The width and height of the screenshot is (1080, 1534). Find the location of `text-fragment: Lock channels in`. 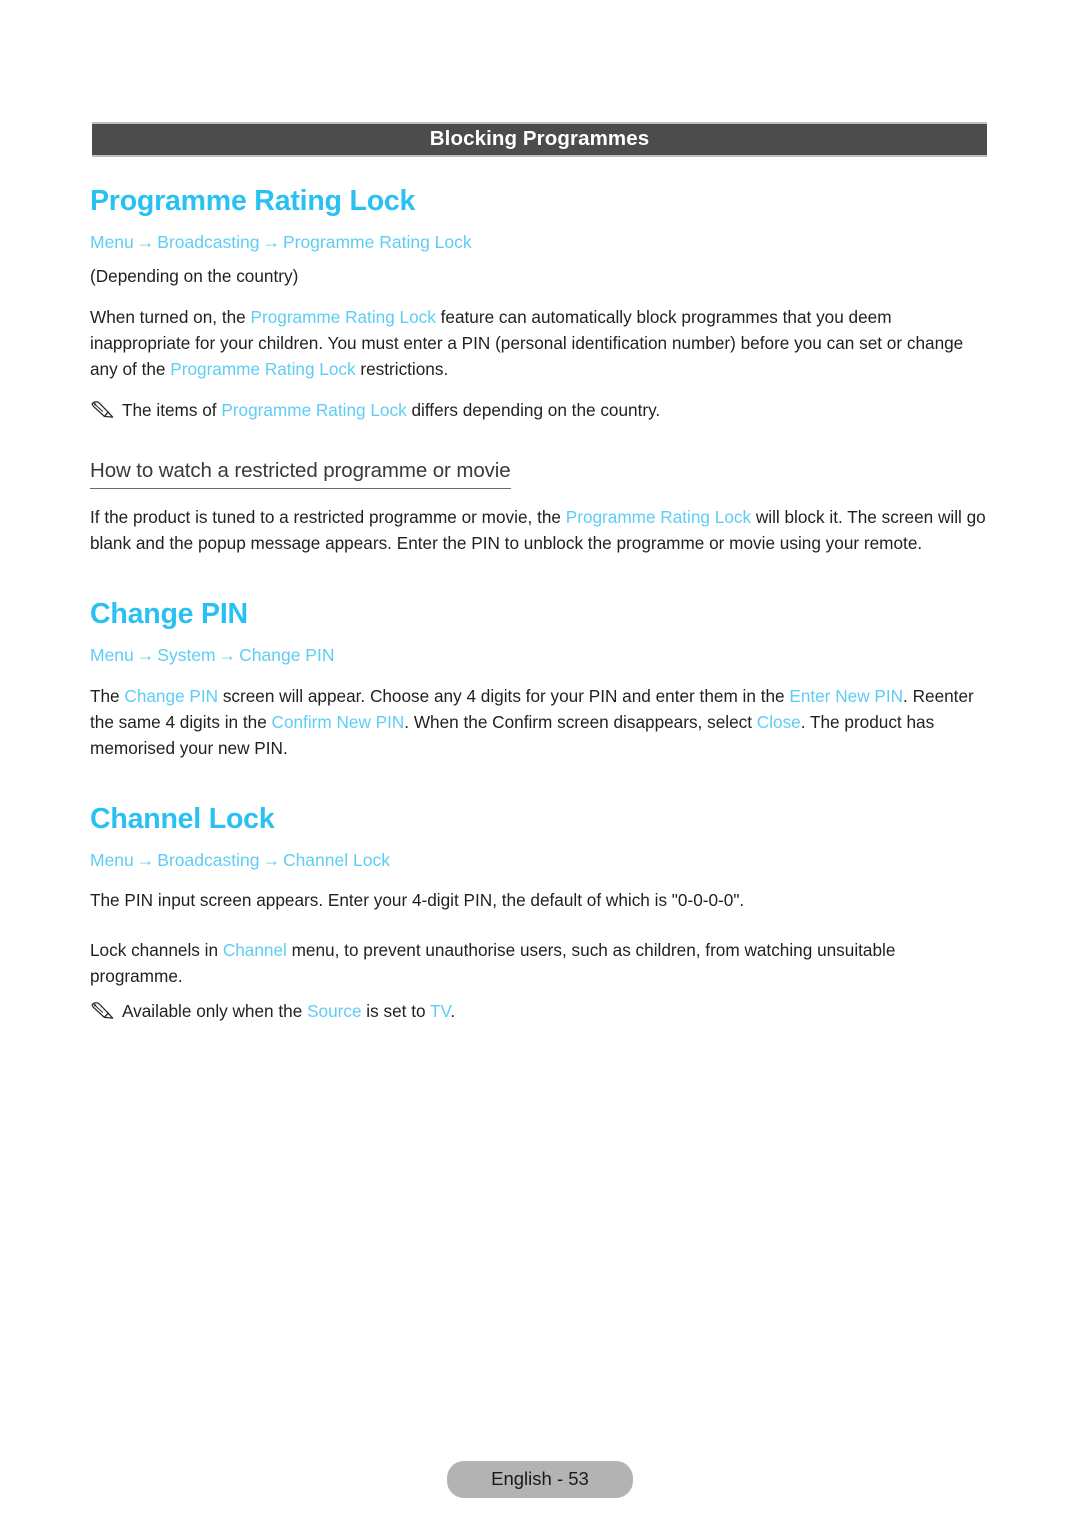

text-fragment: Lock channels in is located at coordinates (156, 950).